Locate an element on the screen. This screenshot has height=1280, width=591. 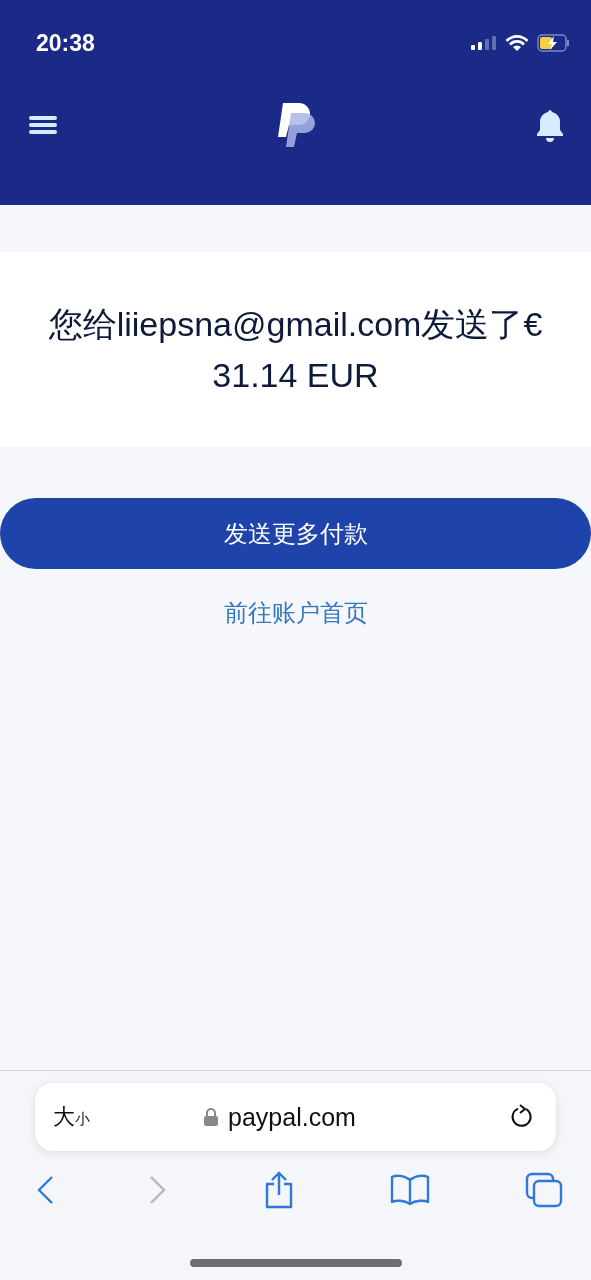
menu-button is located at coordinates (43, 124).